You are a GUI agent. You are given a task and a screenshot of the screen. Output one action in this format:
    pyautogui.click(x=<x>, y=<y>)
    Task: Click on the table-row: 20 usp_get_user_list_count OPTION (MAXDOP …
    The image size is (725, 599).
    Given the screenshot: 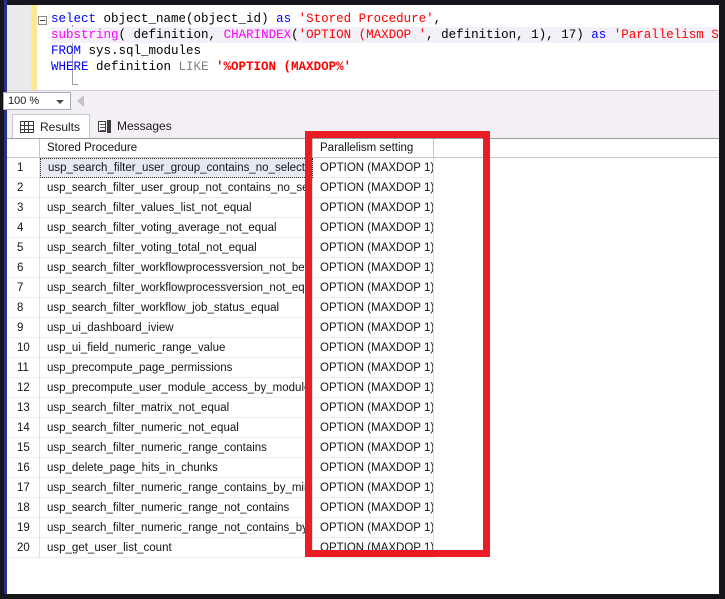 What is the action you would take?
    pyautogui.click(x=363, y=548)
    